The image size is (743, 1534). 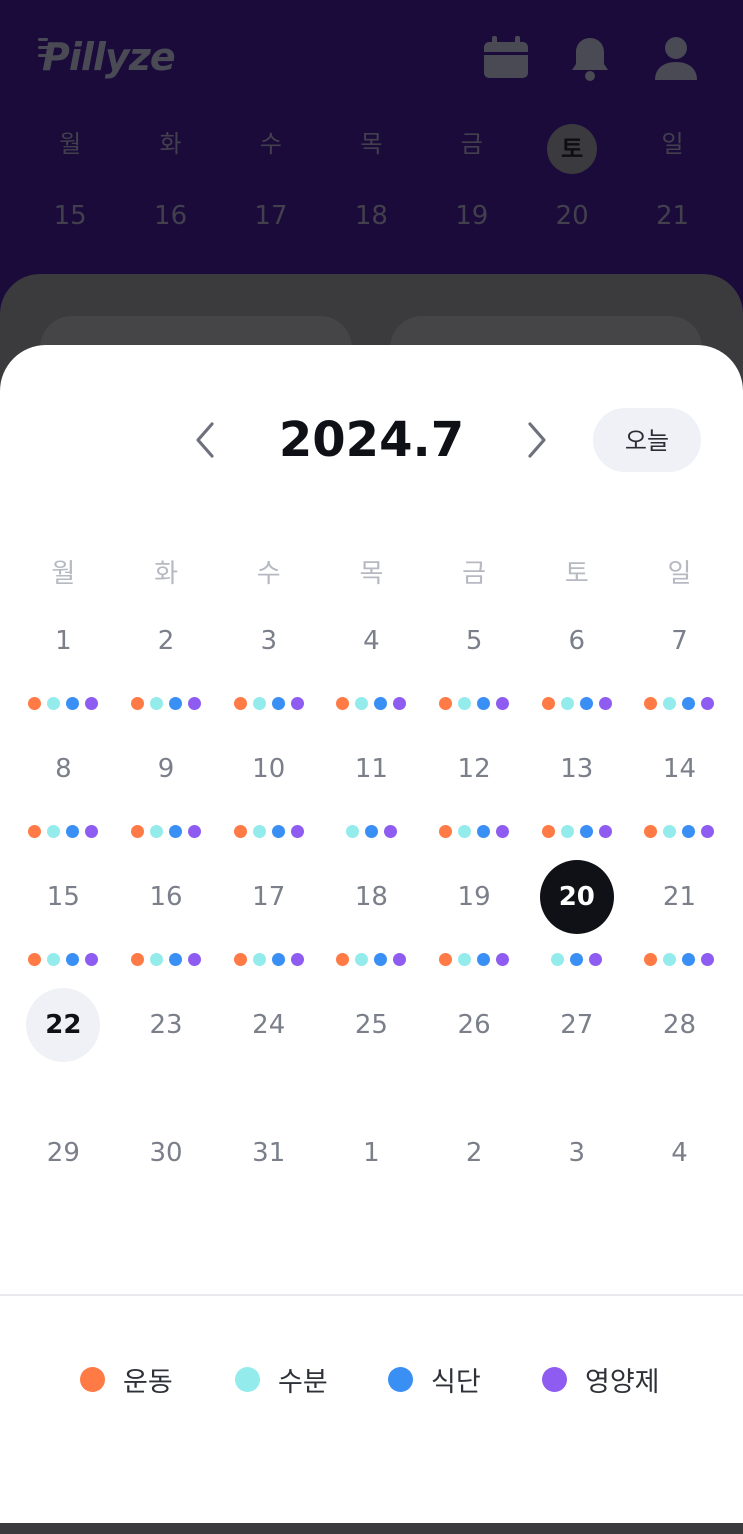 I want to click on bell-icon, so click(x=590, y=58).